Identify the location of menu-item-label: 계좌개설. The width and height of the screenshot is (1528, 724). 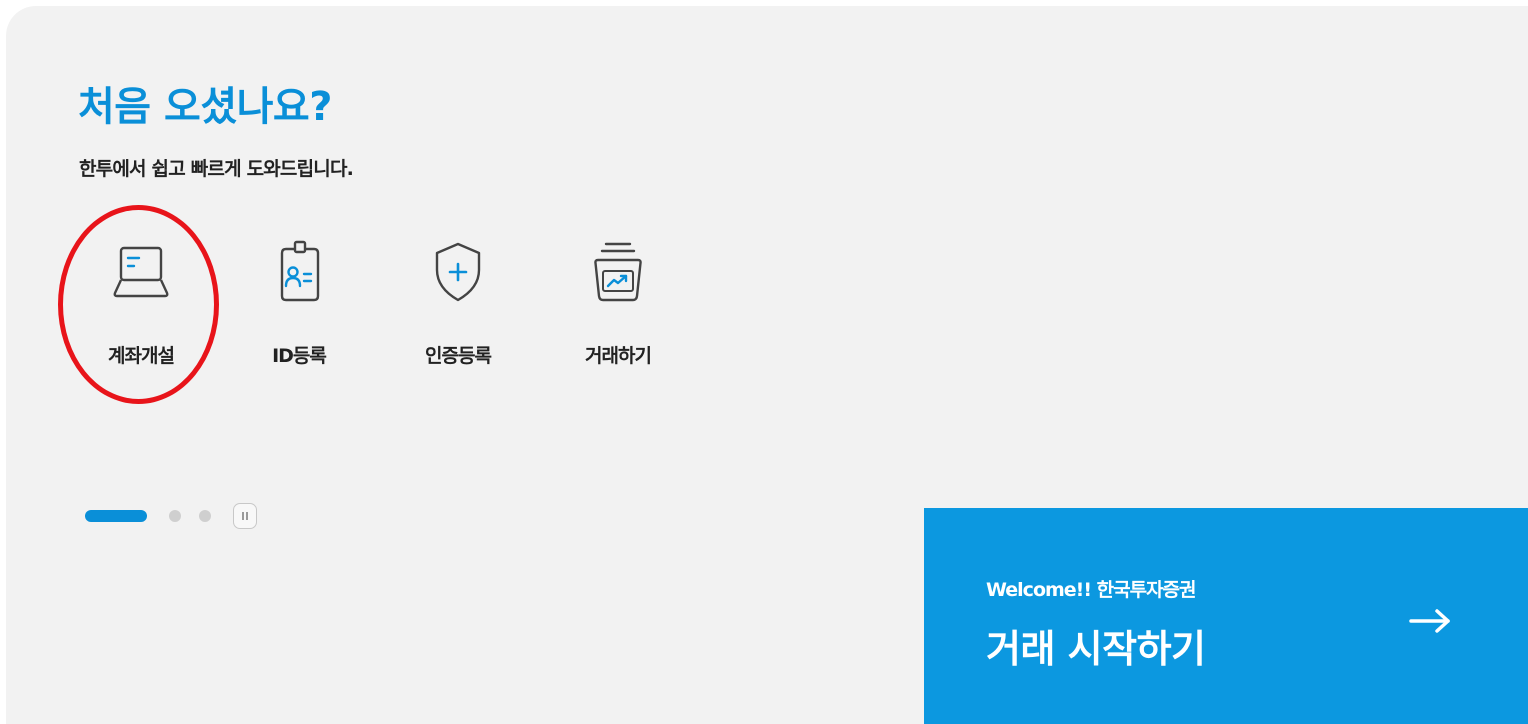
(141, 356).